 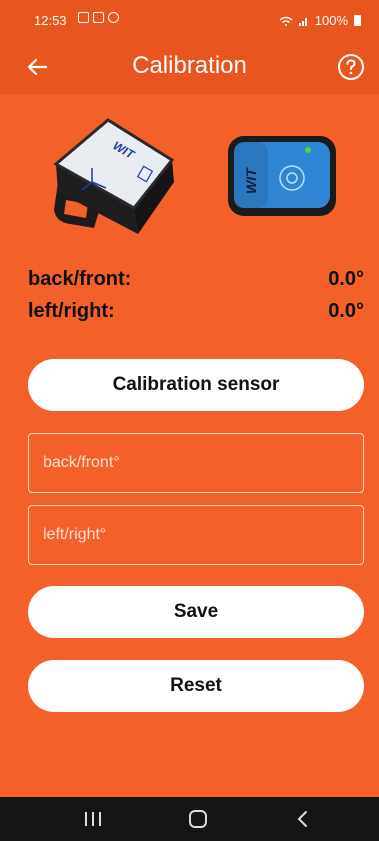 I want to click on back-front-input, so click(x=193, y=463).